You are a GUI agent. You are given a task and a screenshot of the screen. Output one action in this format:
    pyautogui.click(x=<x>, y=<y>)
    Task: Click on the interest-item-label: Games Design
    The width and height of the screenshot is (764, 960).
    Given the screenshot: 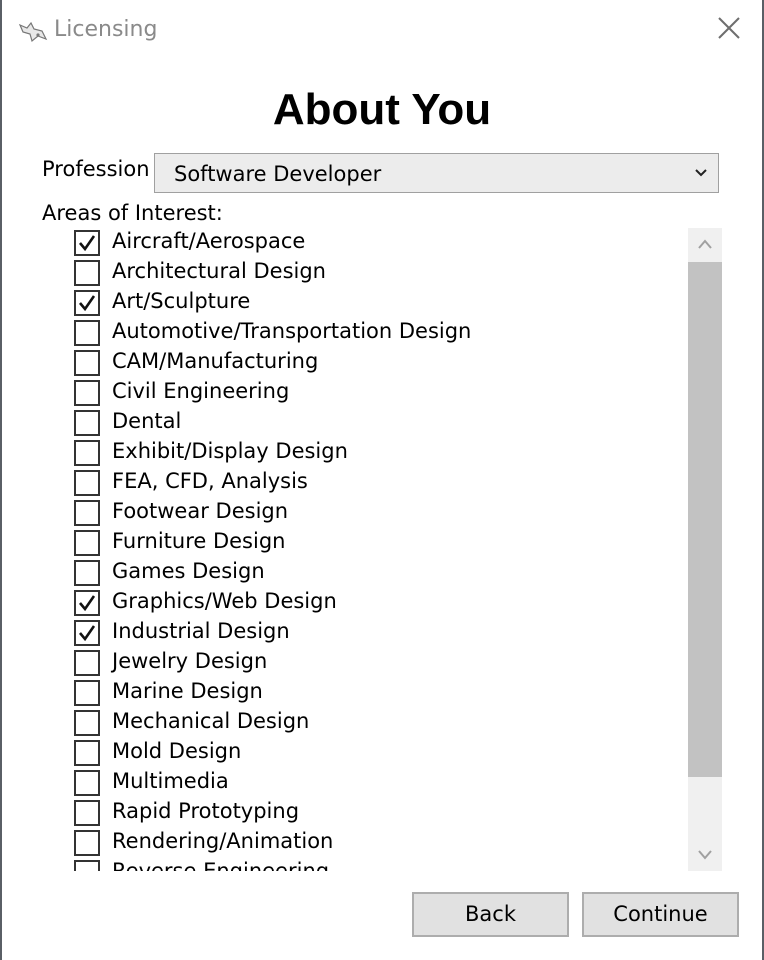 What is the action you would take?
    pyautogui.click(x=188, y=571)
    